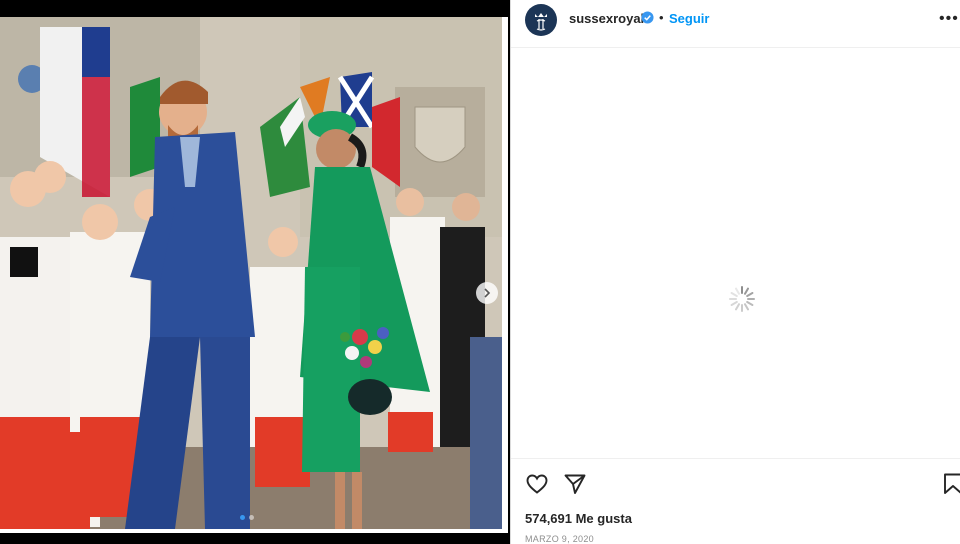 The image size is (960, 544). What do you see at coordinates (735, 501) in the screenshot?
I see `post-actions: 574,691 Me gusta MARZO 9, 2020` at bounding box center [735, 501].